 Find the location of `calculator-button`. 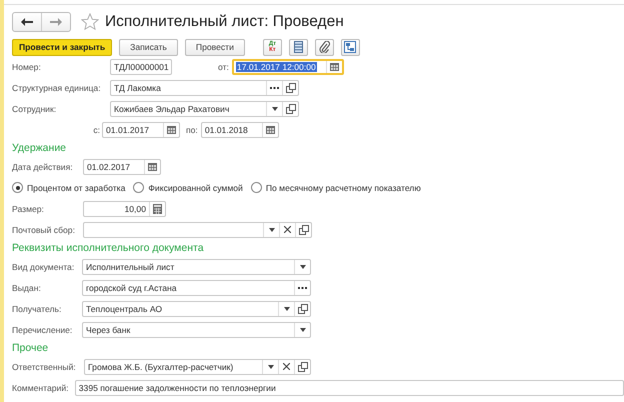

calculator-button is located at coordinates (157, 209).